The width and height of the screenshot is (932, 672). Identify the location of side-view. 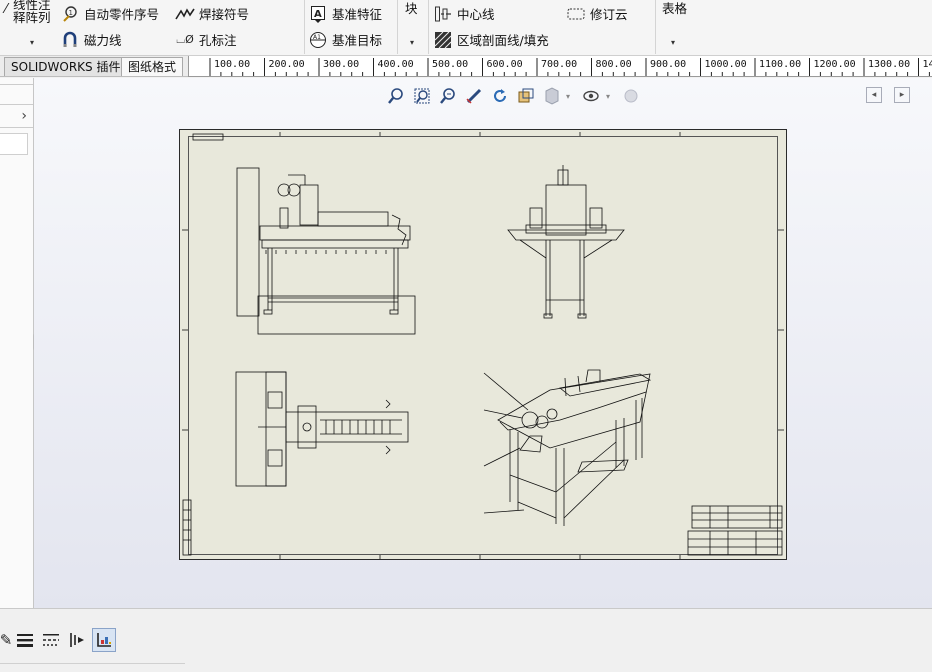
(566, 242).